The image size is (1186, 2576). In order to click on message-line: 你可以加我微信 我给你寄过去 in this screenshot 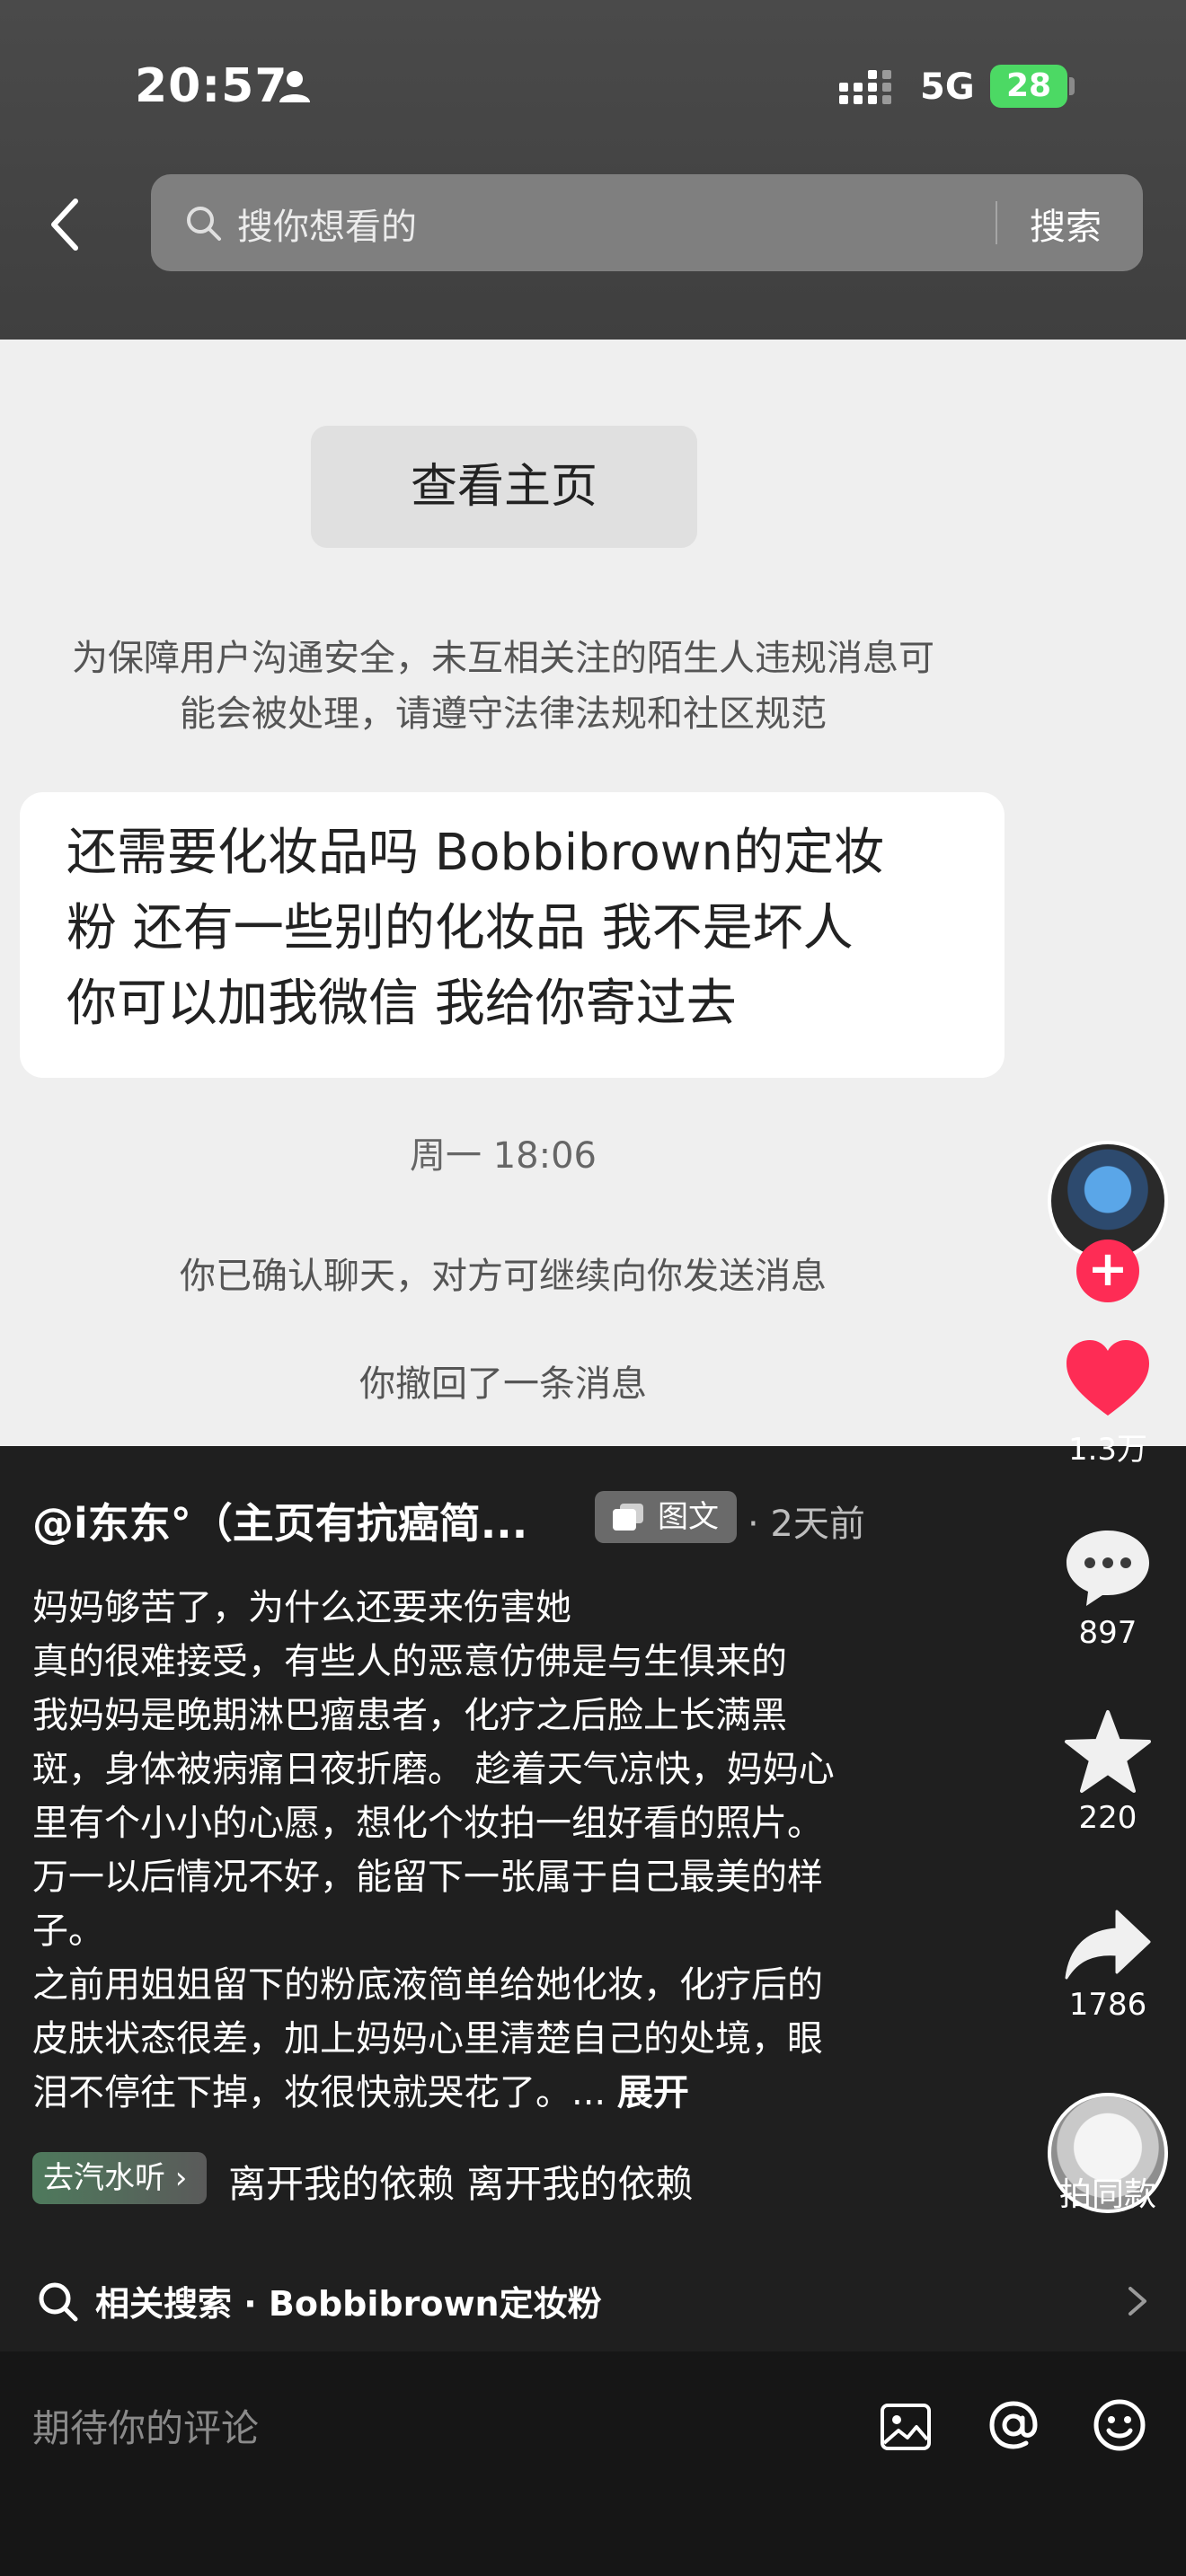, I will do `click(401, 1004)`.